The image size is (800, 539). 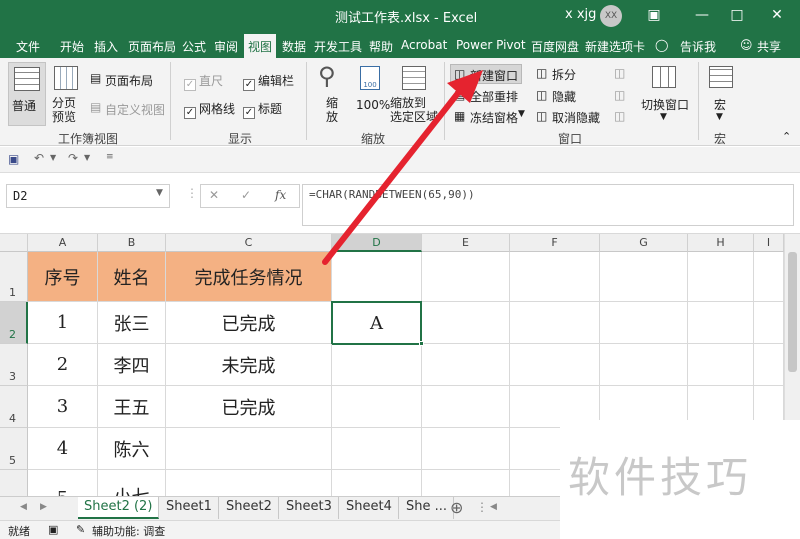 I want to click on cell-d1, so click(x=377, y=277).